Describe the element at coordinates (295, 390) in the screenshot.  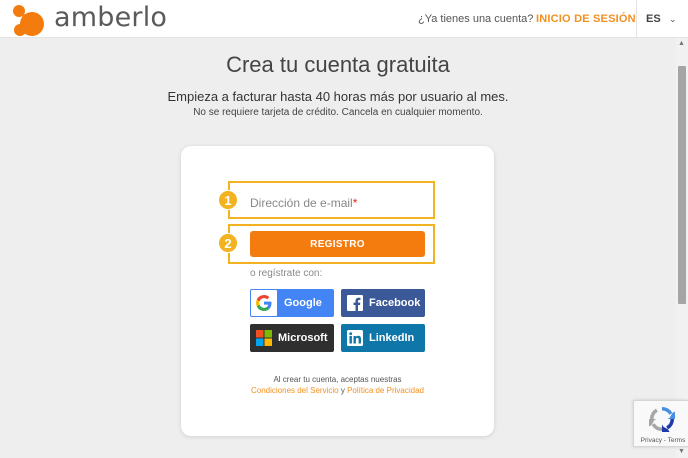
I see `terms-of-service-link: Condiciones del Servicio` at that location.